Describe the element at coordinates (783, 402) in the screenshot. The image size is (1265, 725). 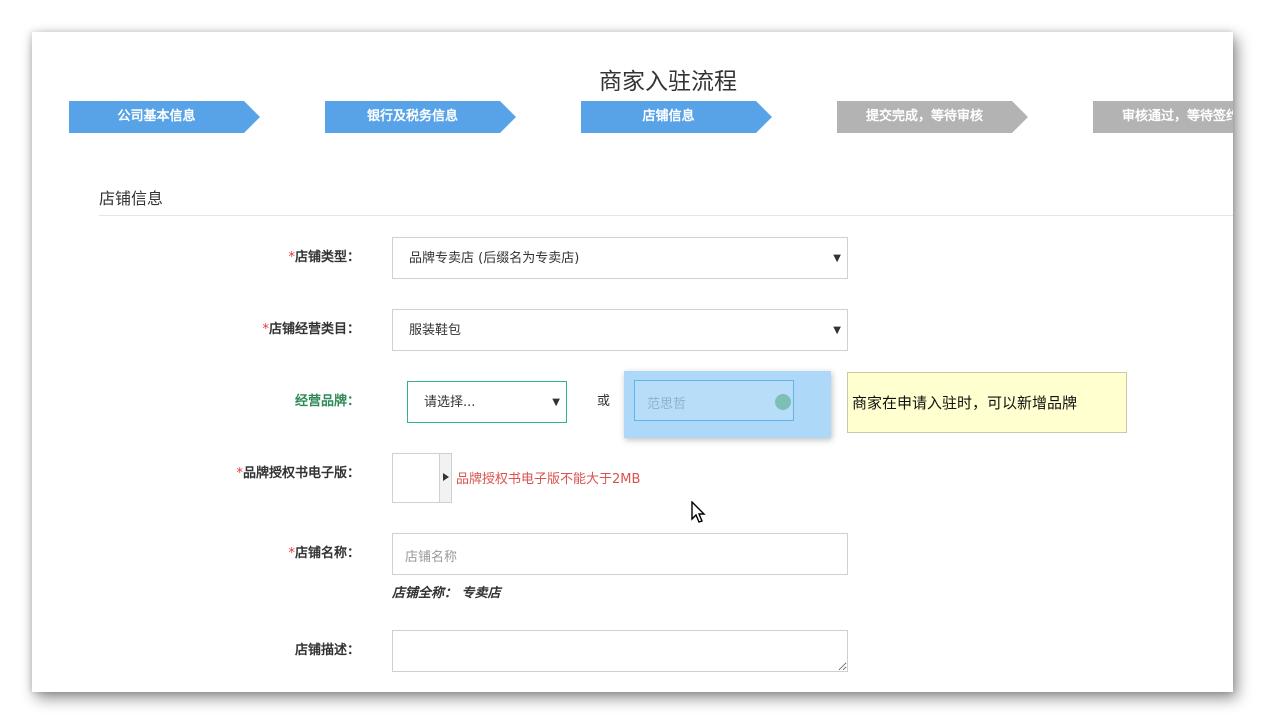
I see `autofill-icon` at that location.